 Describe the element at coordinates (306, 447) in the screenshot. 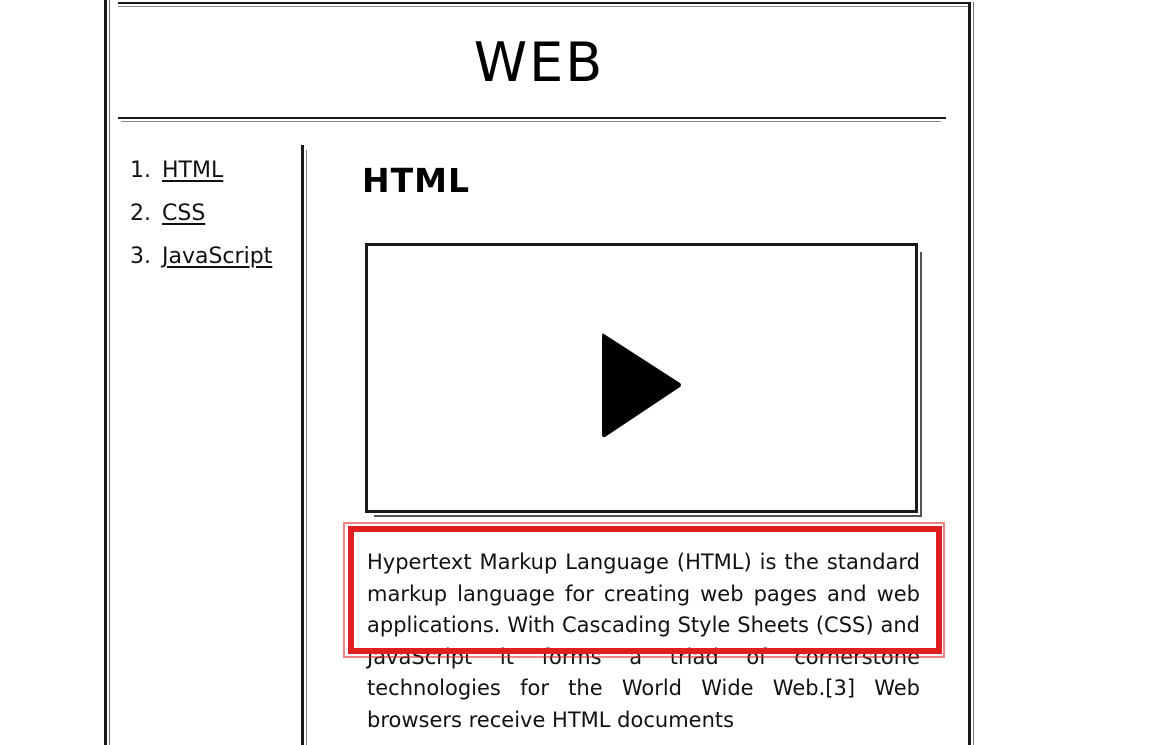

I see `sidebar-divider-shadow` at that location.